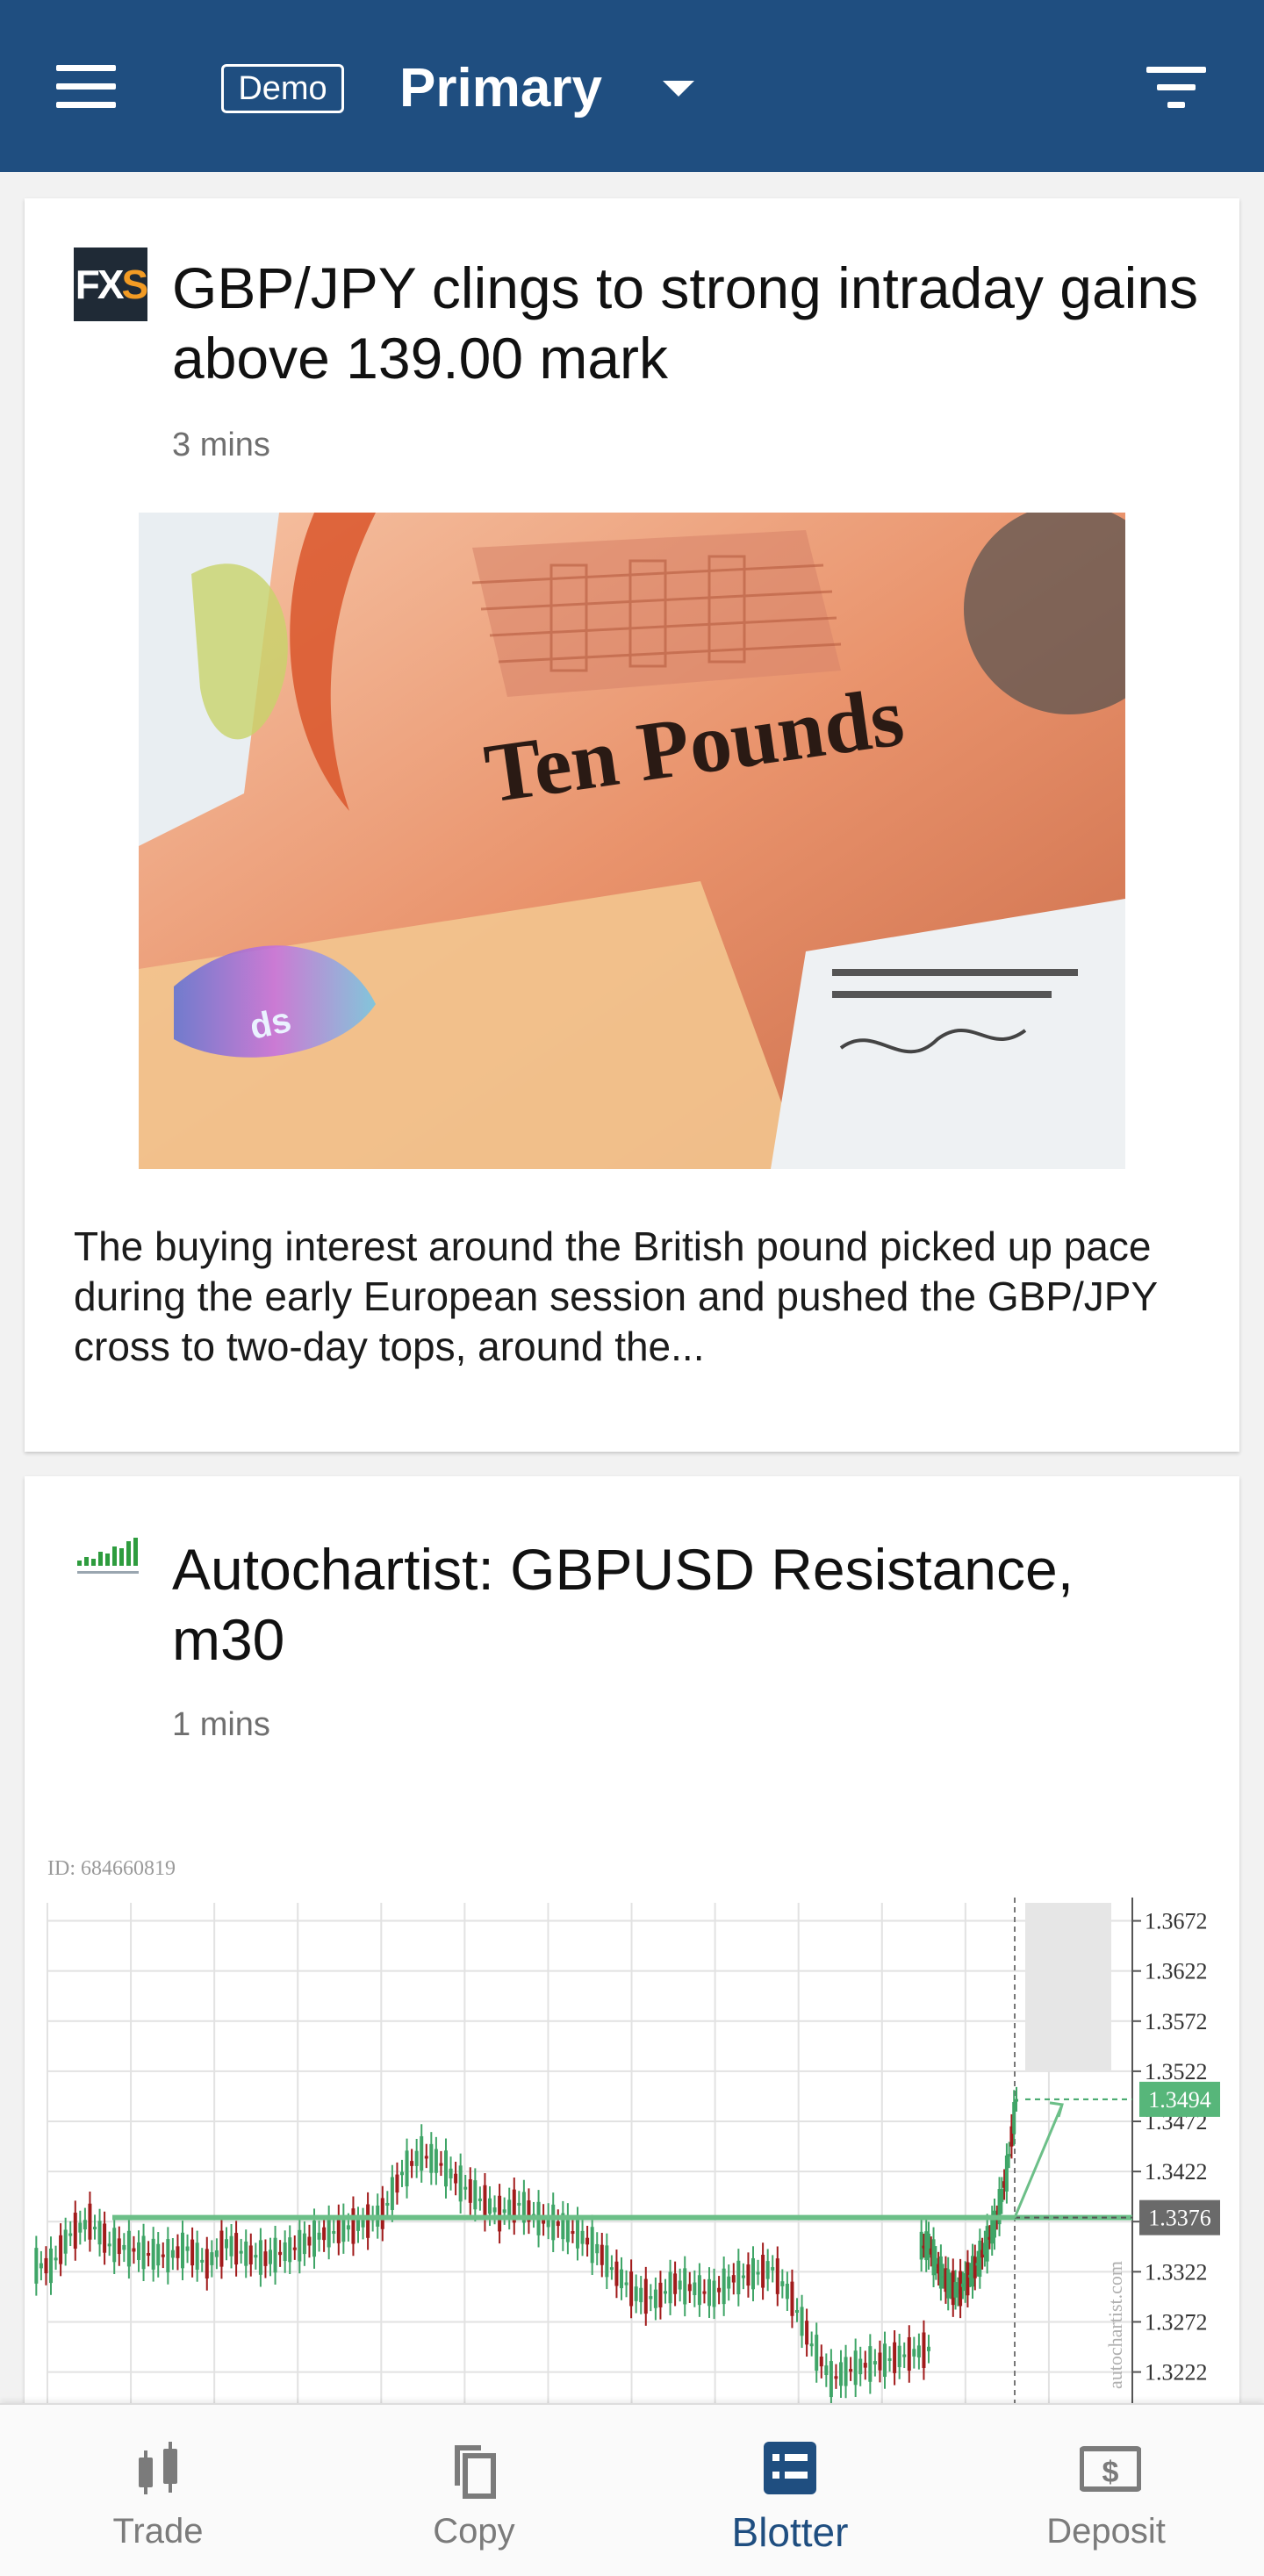  I want to click on candlestick-icon, so click(158, 2471).